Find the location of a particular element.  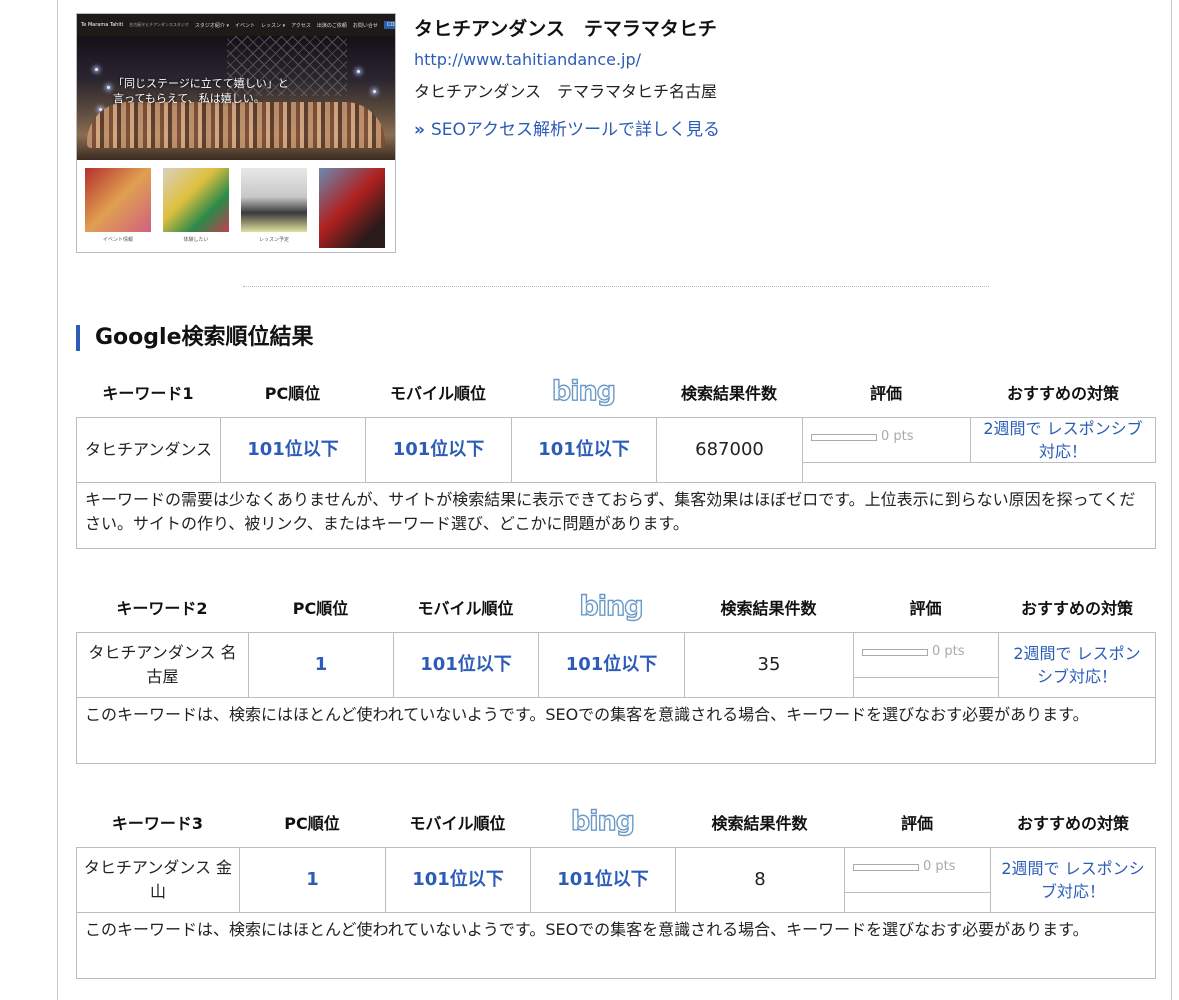

thumbnail-nav-item: 出演のご依頼 is located at coordinates (331, 25).